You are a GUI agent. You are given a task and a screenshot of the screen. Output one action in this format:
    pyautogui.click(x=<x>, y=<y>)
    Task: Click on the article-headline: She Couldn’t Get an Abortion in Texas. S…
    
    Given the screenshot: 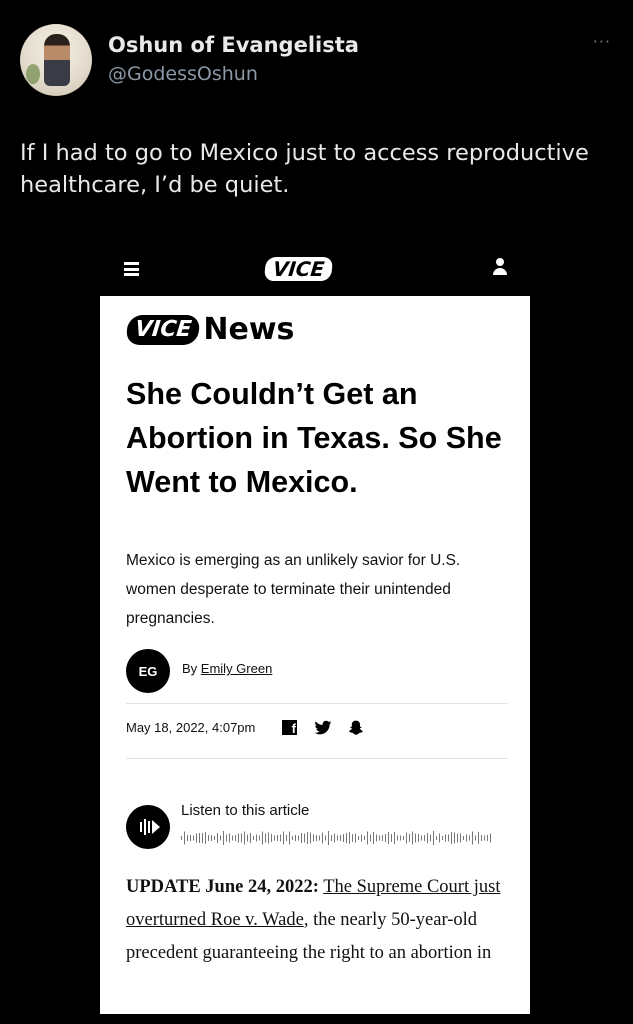 What is the action you would take?
    pyautogui.click(x=314, y=438)
    